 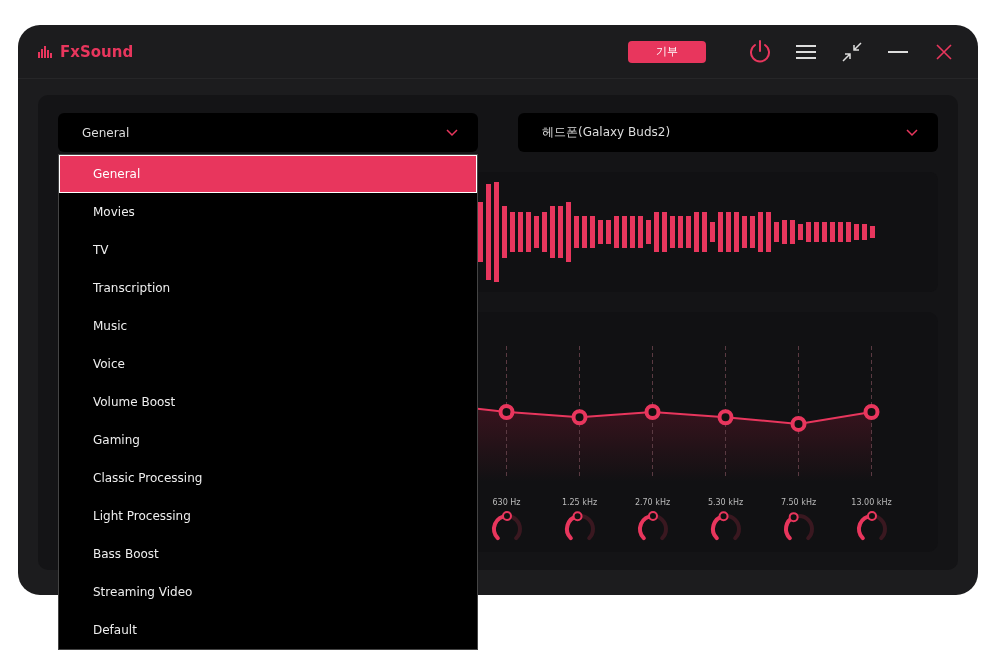 I want to click on band-frequency: 630 Hz, so click(x=506, y=502).